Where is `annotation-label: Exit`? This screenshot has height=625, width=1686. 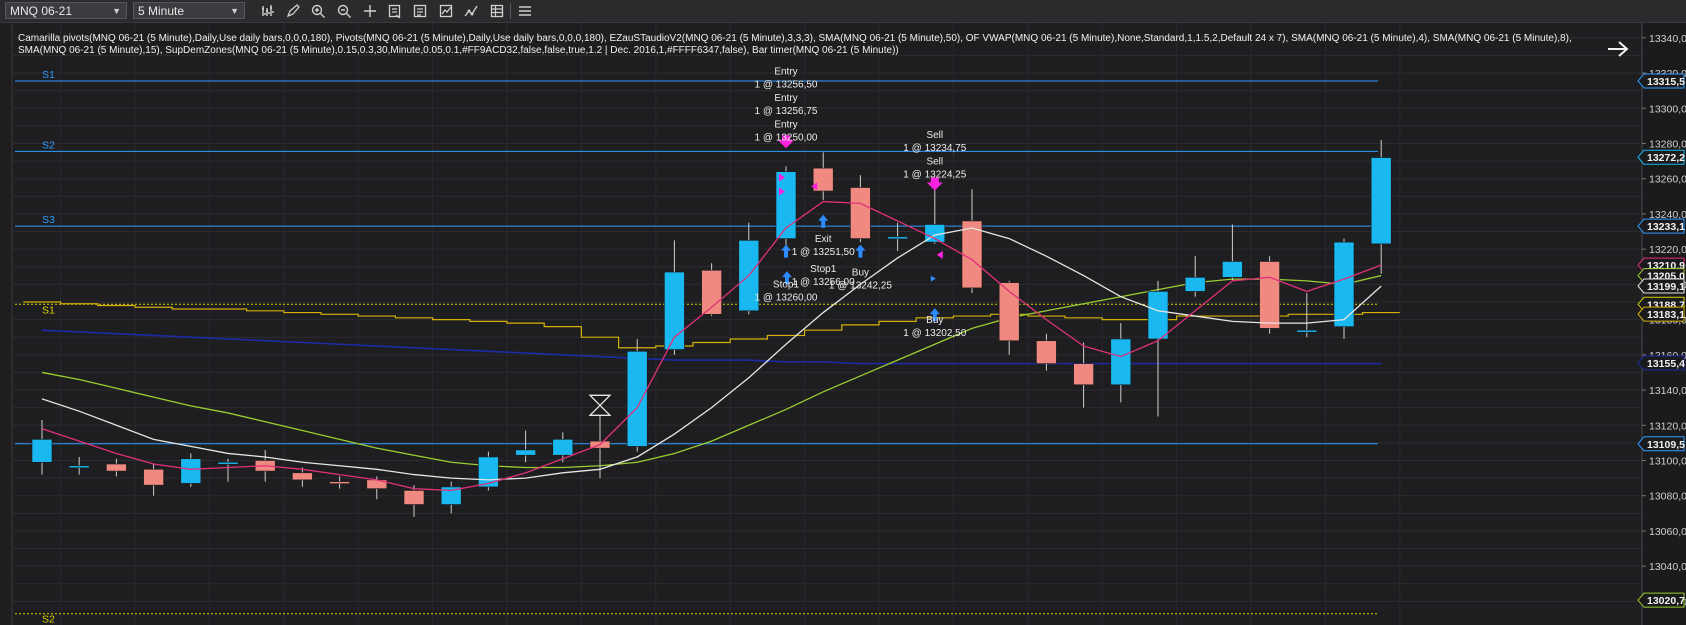 annotation-label: Exit is located at coordinates (823, 239).